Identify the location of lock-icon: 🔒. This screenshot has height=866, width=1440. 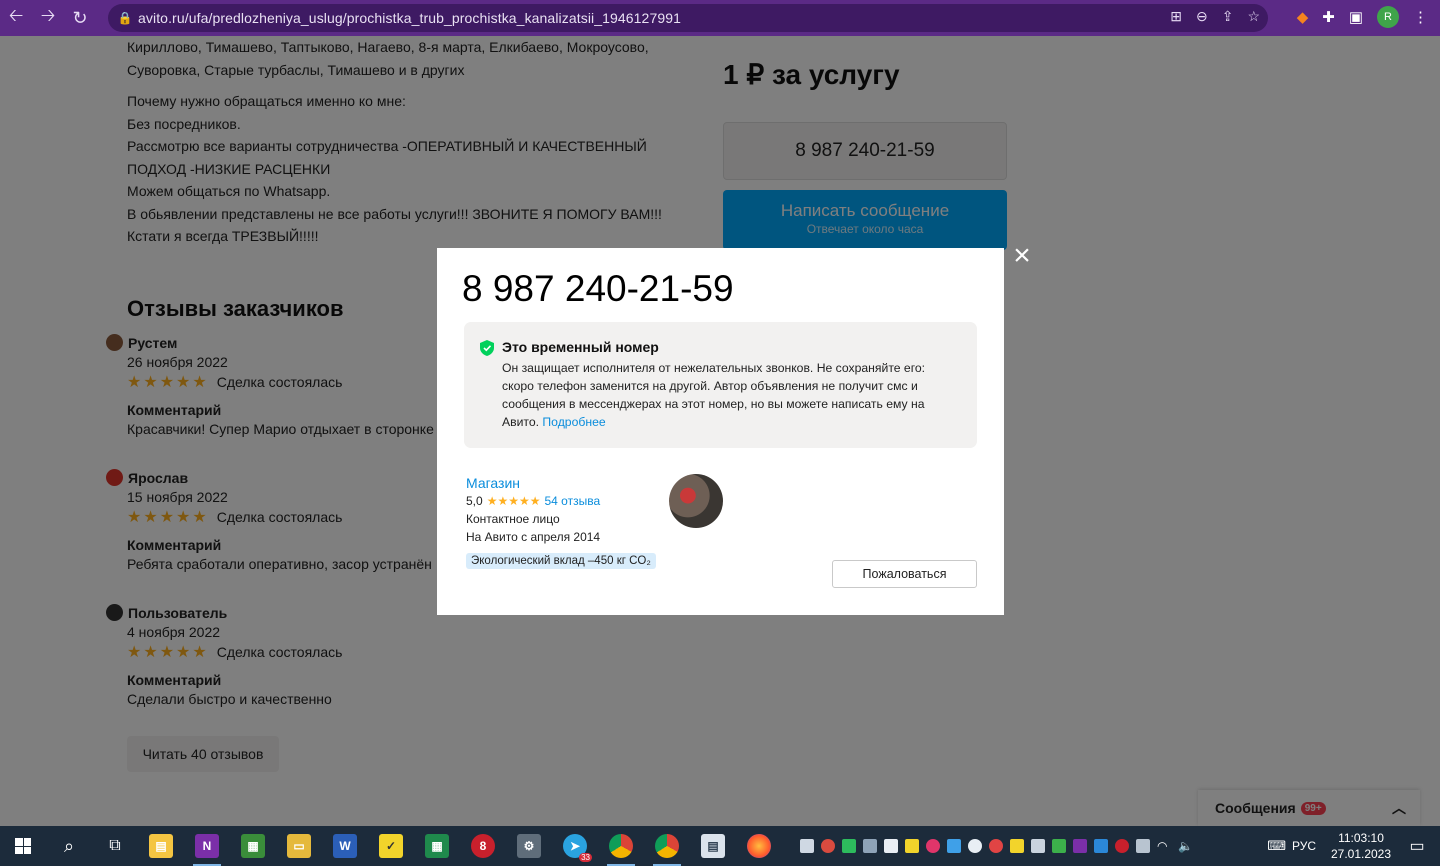
(125, 18).